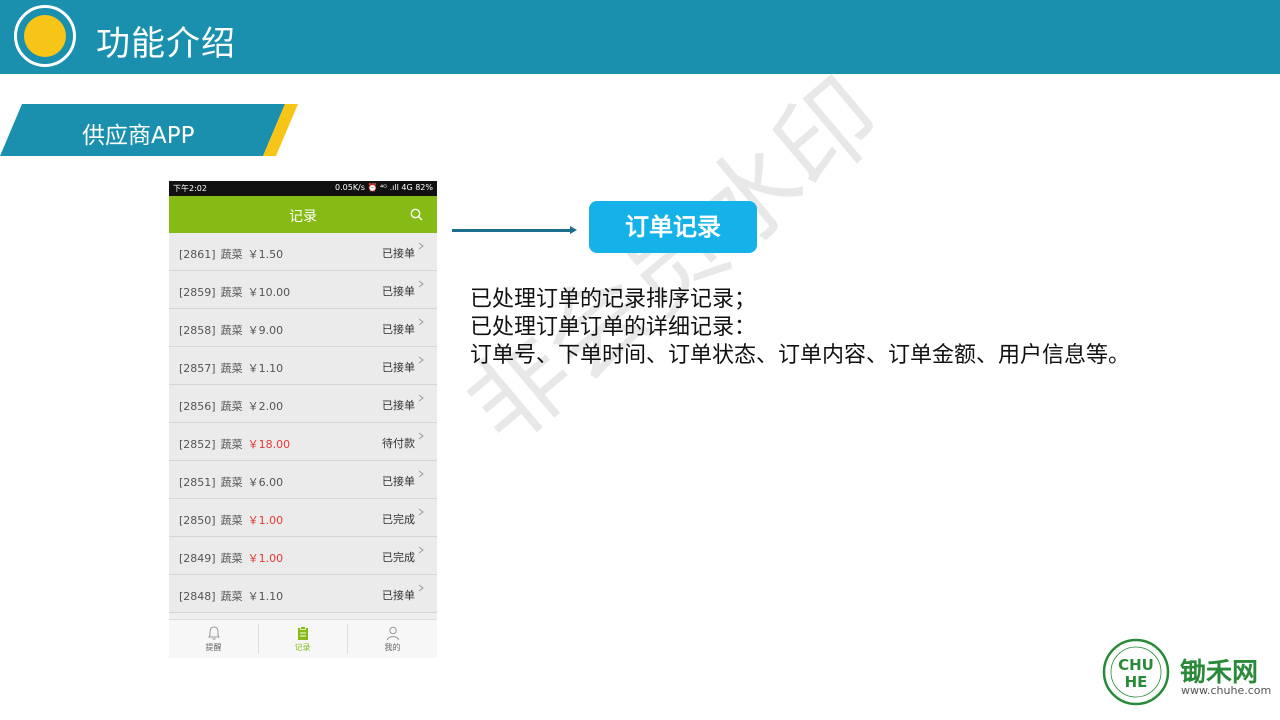 The width and height of the screenshot is (1280, 720). Describe the element at coordinates (303, 290) in the screenshot. I see `order-row: [2859] 蔬菜 ￥10.00 已接单` at that location.